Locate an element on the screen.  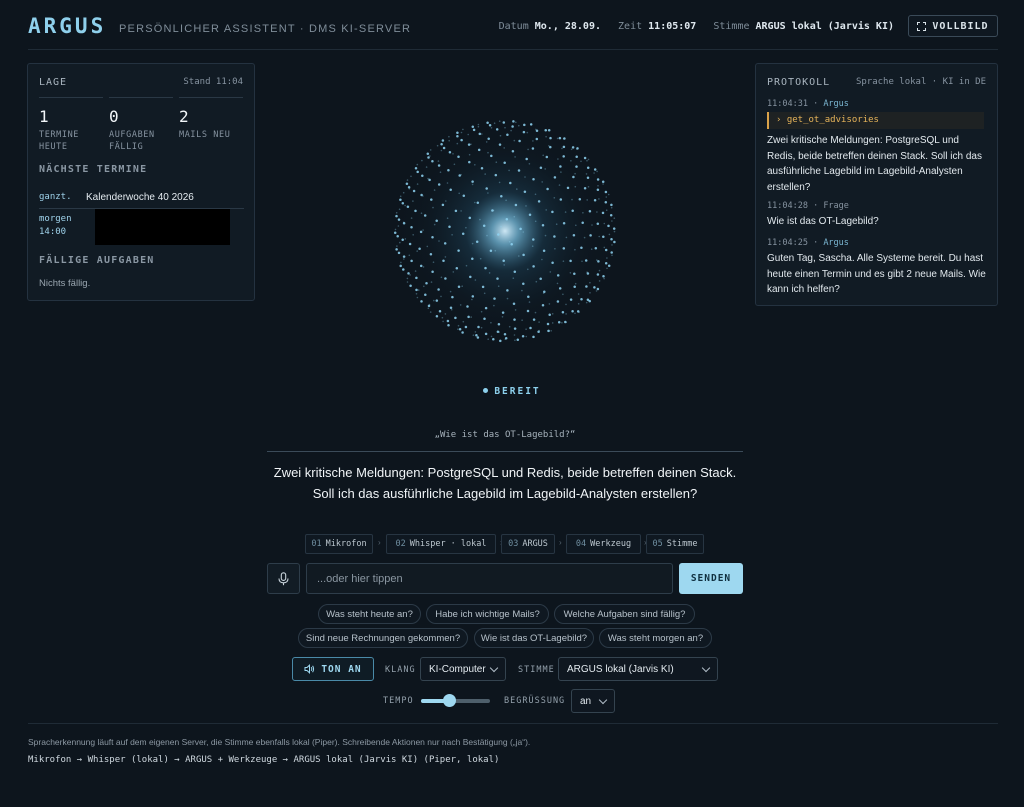
message-input is located at coordinates (489, 578).